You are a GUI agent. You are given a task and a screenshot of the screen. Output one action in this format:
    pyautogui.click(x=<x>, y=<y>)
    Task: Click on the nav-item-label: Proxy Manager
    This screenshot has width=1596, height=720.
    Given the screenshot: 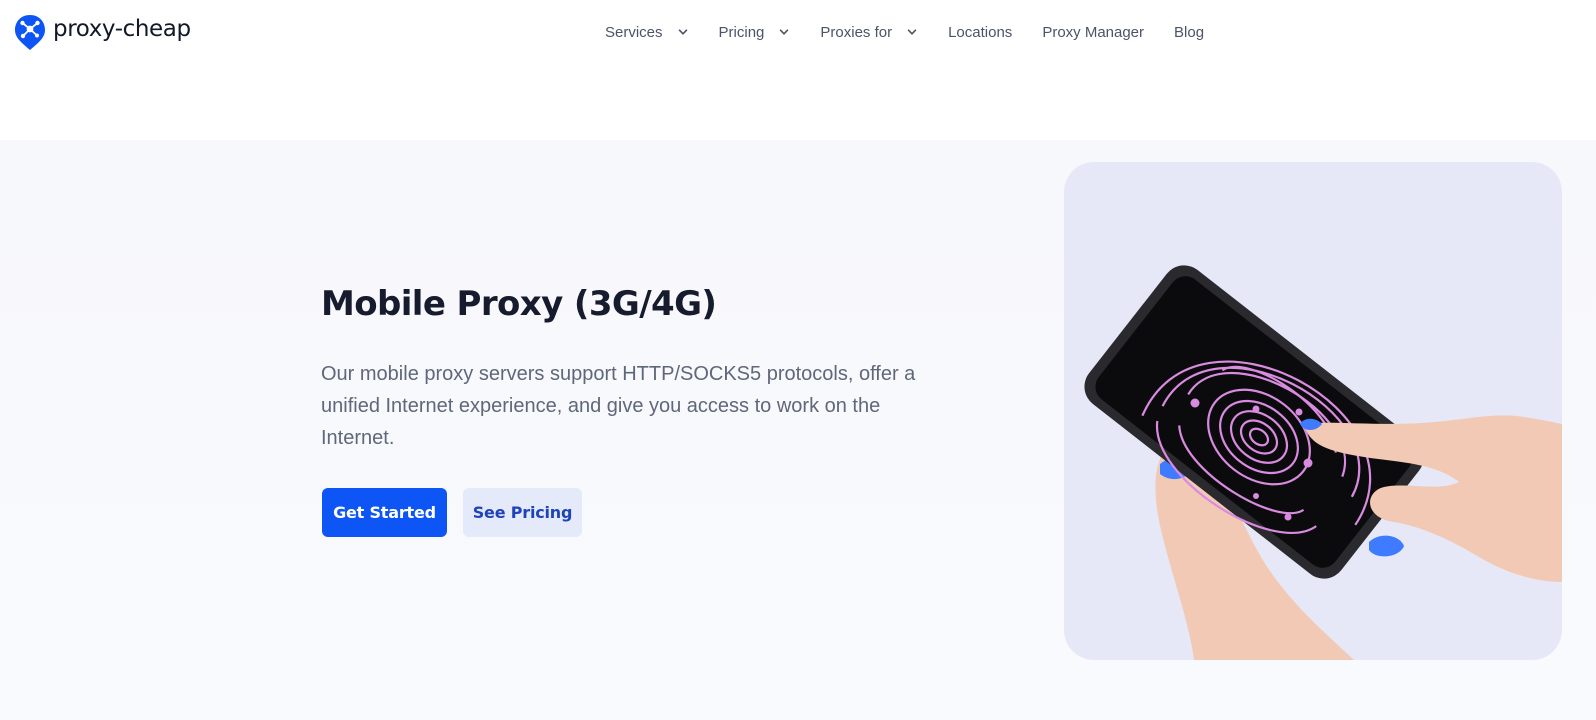 What is the action you would take?
    pyautogui.click(x=1093, y=32)
    